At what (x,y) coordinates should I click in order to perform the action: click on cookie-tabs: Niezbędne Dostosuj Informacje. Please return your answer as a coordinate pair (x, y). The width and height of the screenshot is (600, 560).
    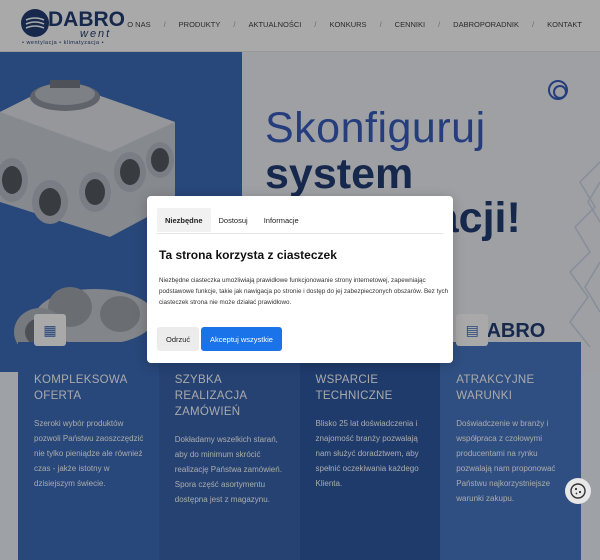
    Looking at the image, I should click on (232, 220).